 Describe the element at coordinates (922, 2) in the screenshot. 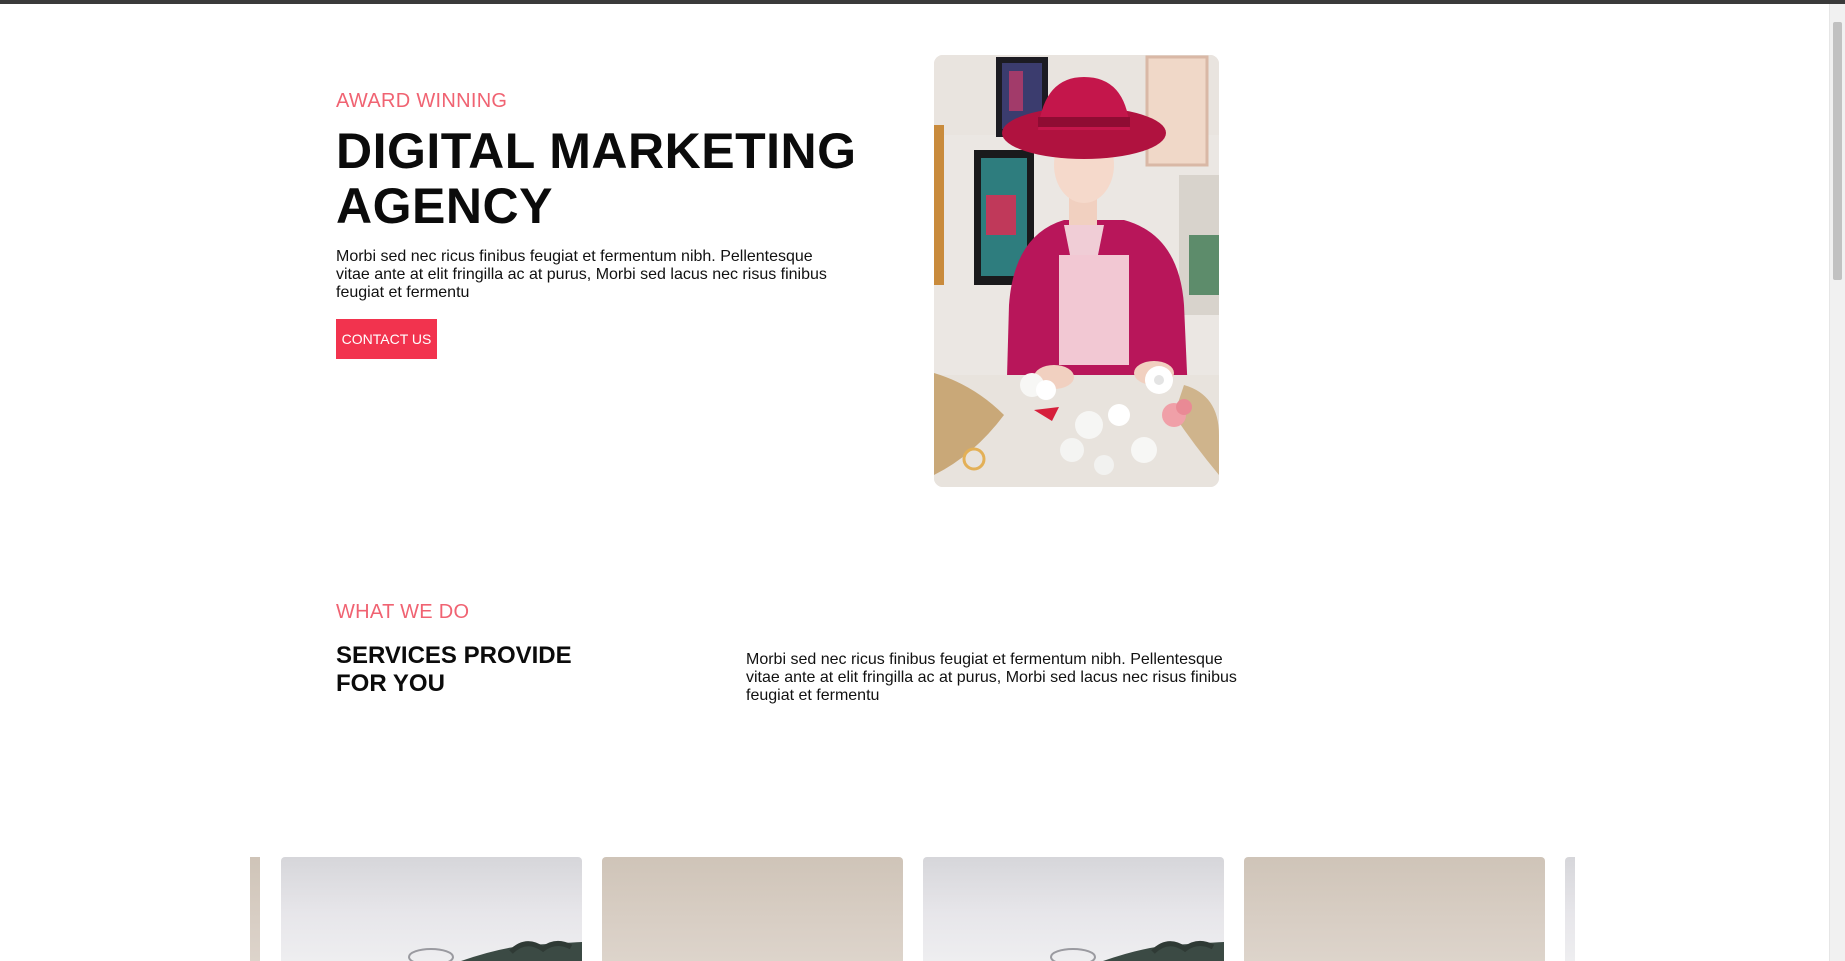

I see `browser-top-border` at that location.